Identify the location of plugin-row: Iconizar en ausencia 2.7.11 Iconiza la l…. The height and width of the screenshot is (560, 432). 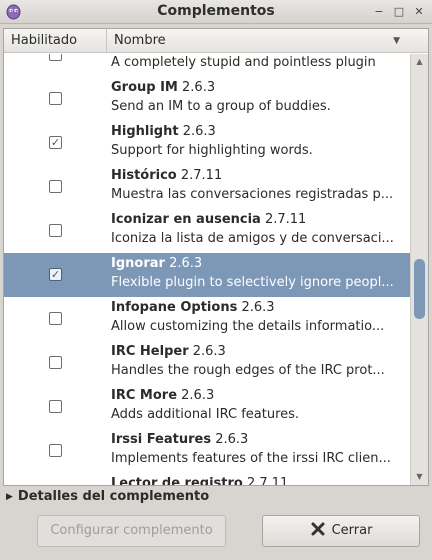
(207, 231).